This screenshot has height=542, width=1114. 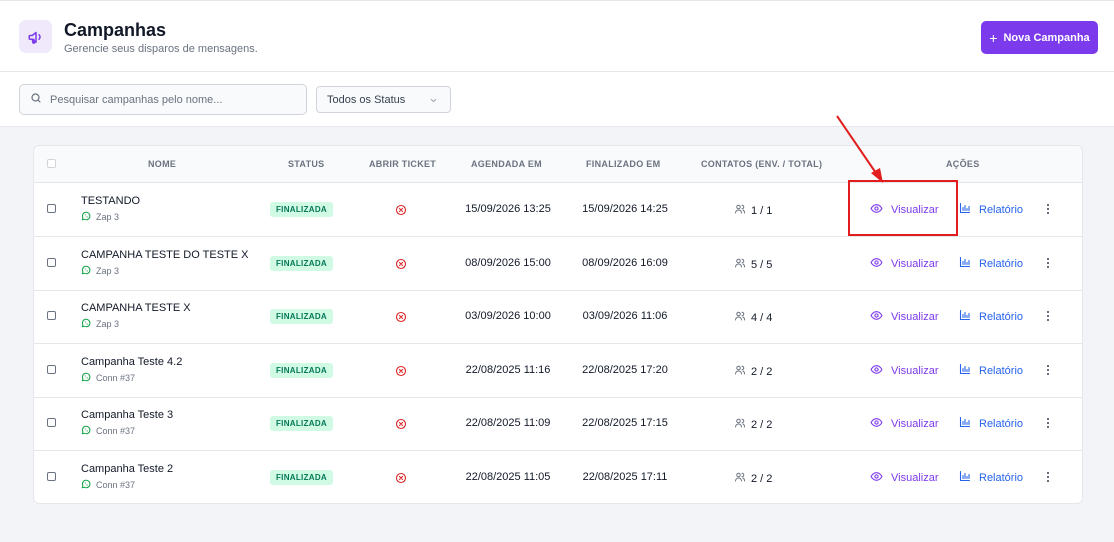 What do you see at coordinates (625, 316) in the screenshot?
I see `finished-at: 03/09/2026 11:06` at bounding box center [625, 316].